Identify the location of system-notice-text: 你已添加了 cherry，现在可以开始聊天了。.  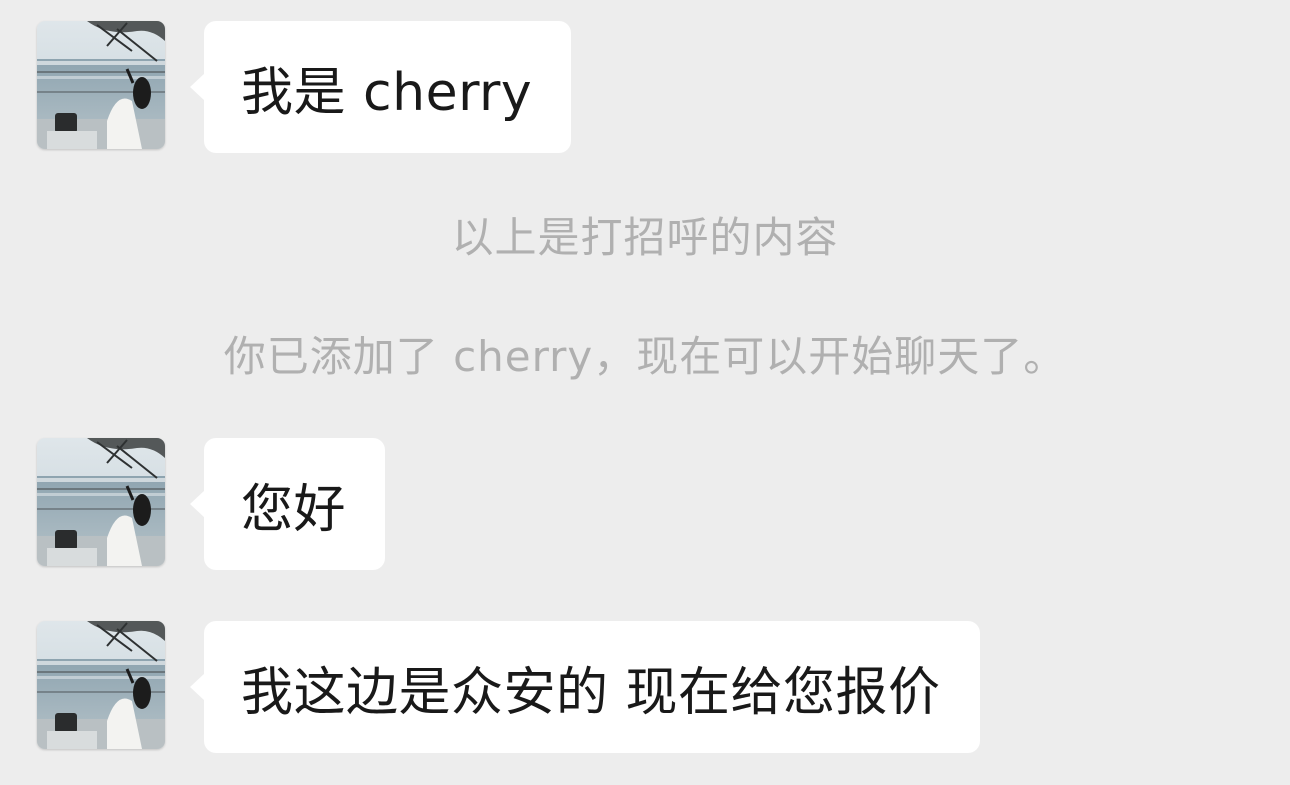
(645, 356).